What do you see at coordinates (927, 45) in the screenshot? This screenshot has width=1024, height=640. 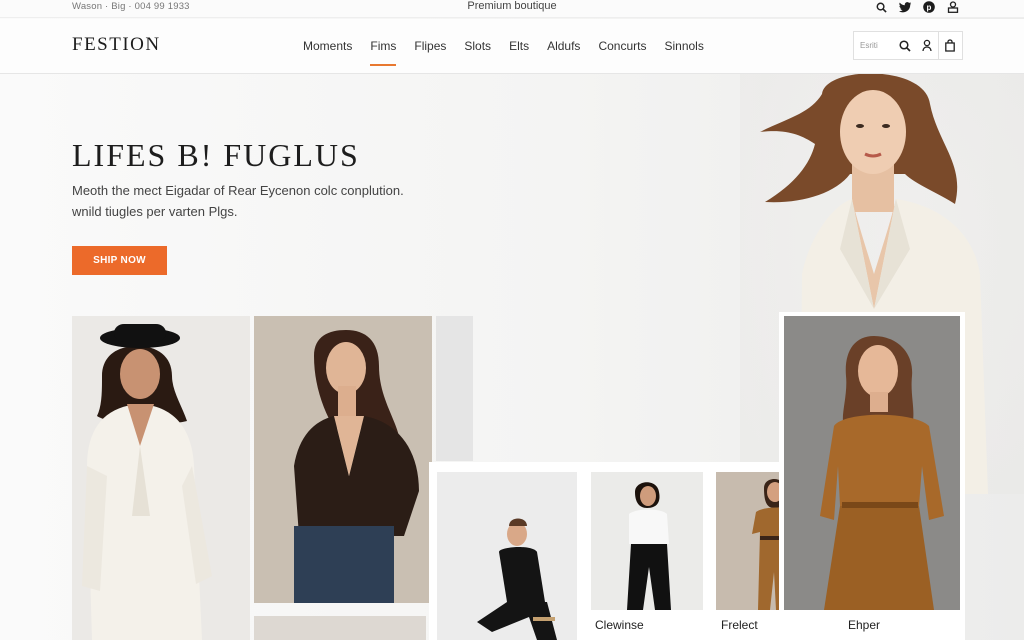 I see `account-icon` at bounding box center [927, 45].